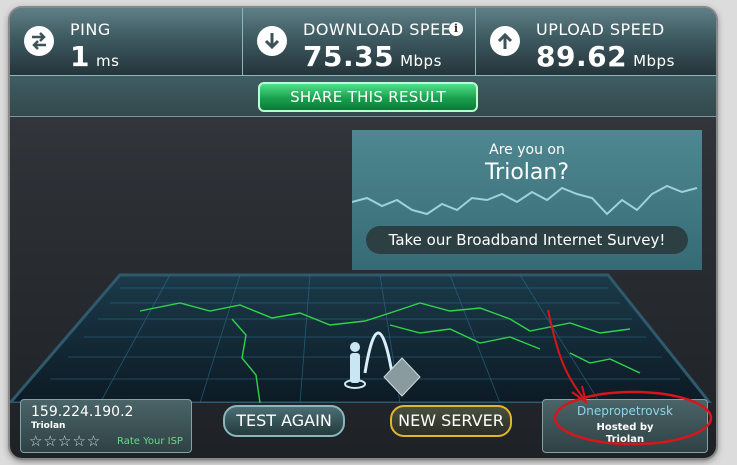 The height and width of the screenshot is (465, 737). Describe the element at coordinates (625, 439) in the screenshot. I see `host-name: Triolan` at that location.